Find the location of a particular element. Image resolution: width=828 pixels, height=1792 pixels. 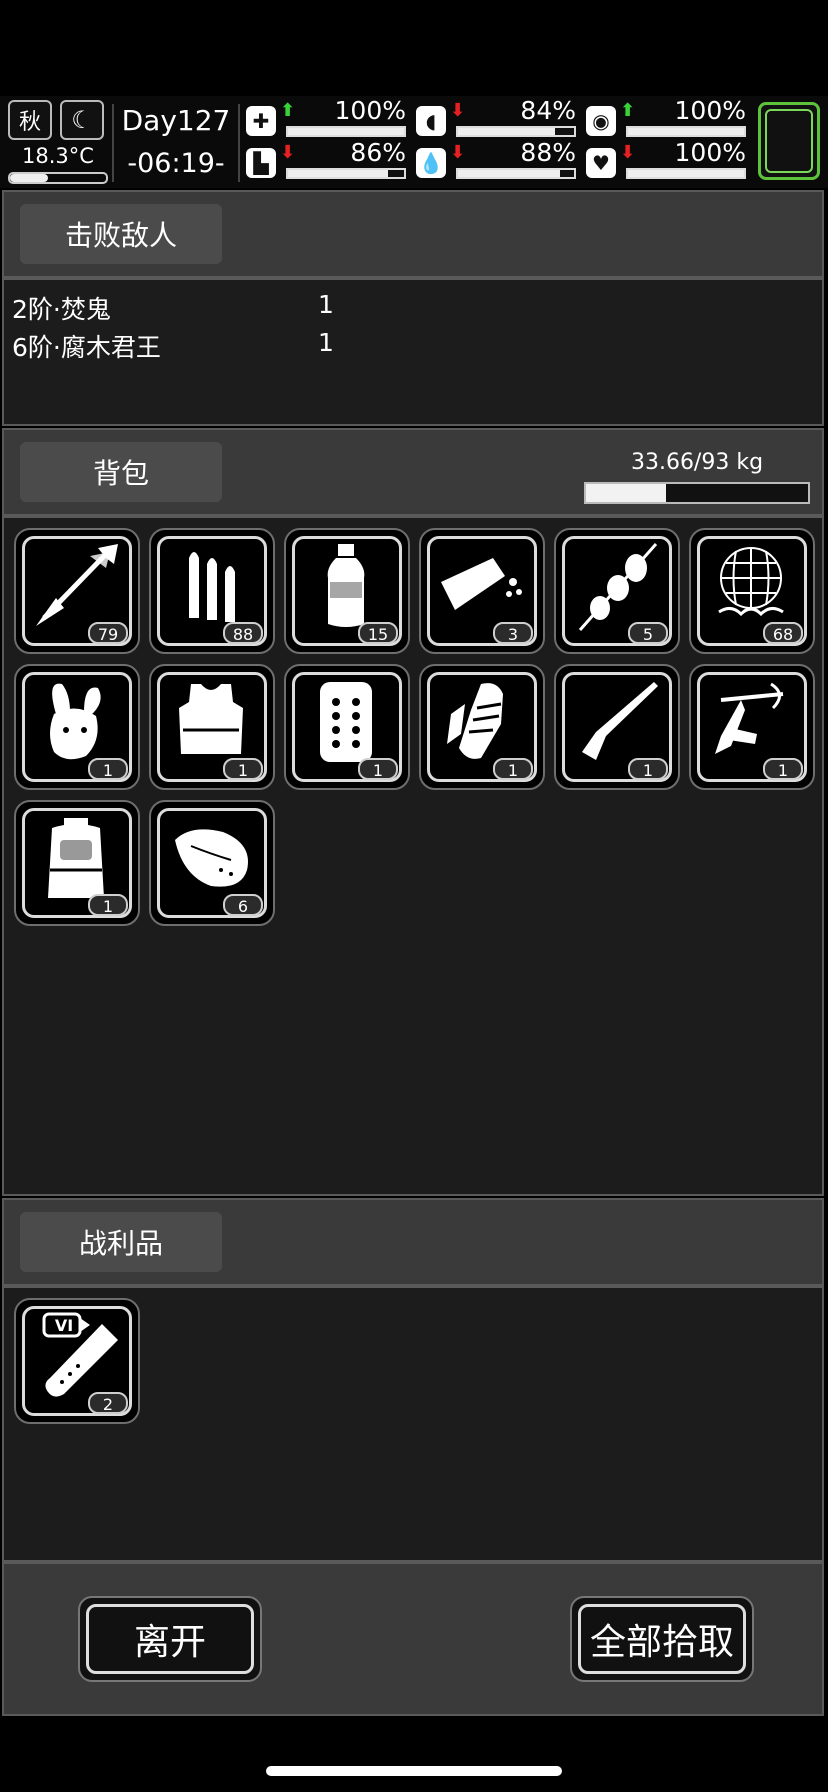

tier-badge: VI is located at coordinates (64, 1325).